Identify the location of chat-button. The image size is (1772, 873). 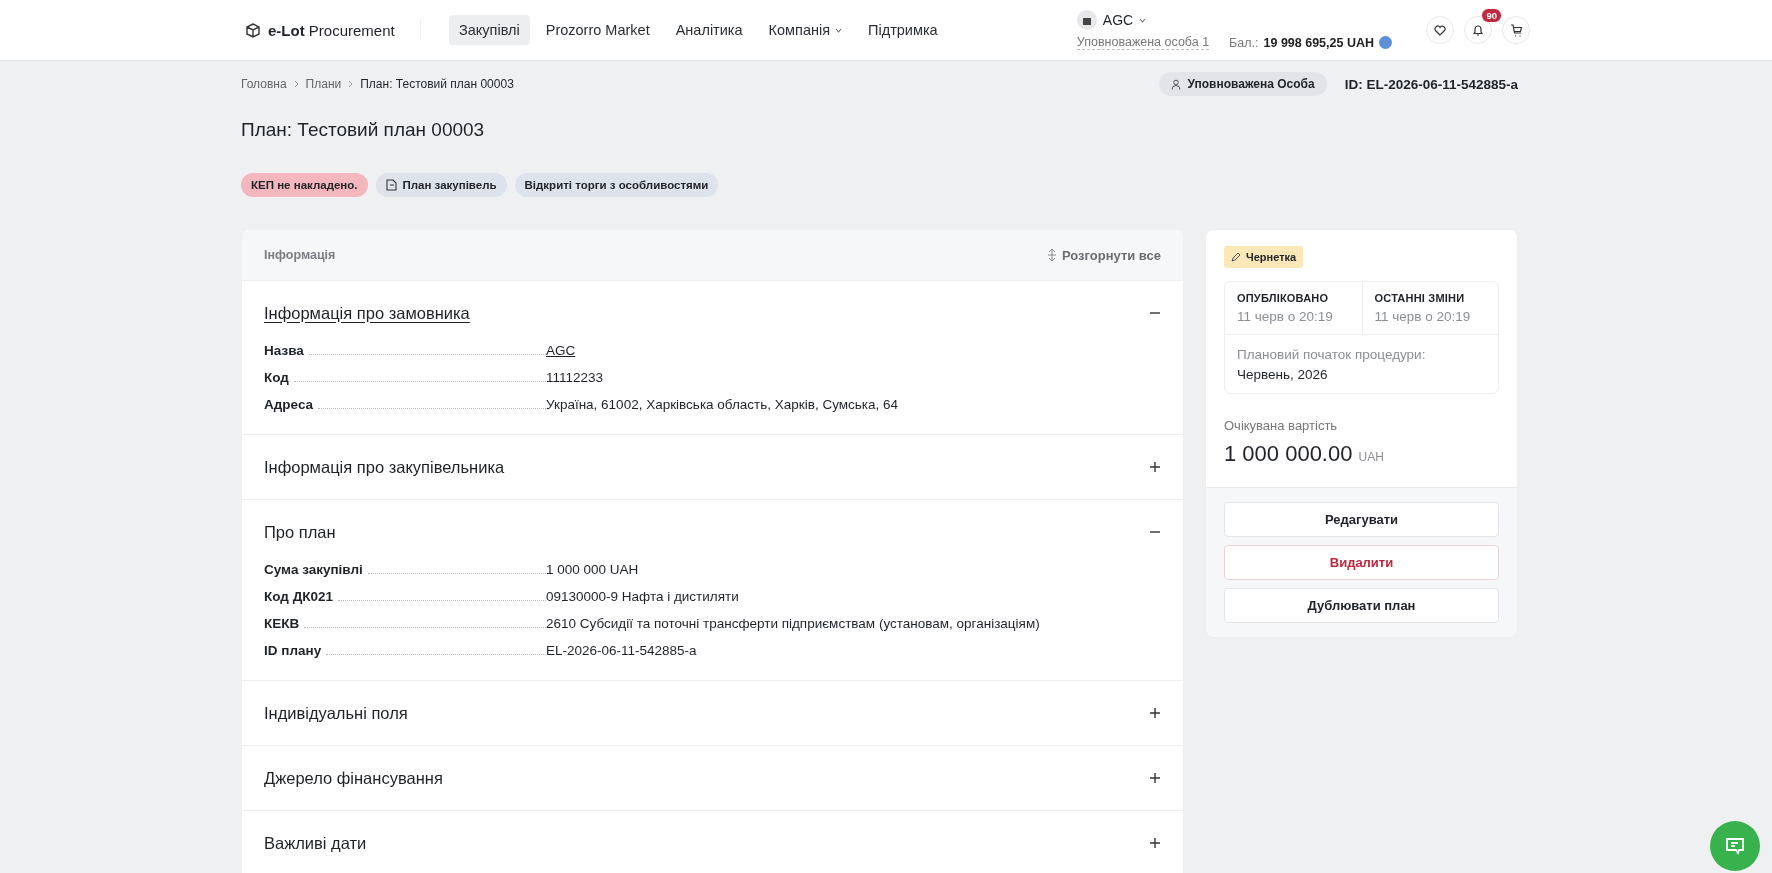
(1735, 846).